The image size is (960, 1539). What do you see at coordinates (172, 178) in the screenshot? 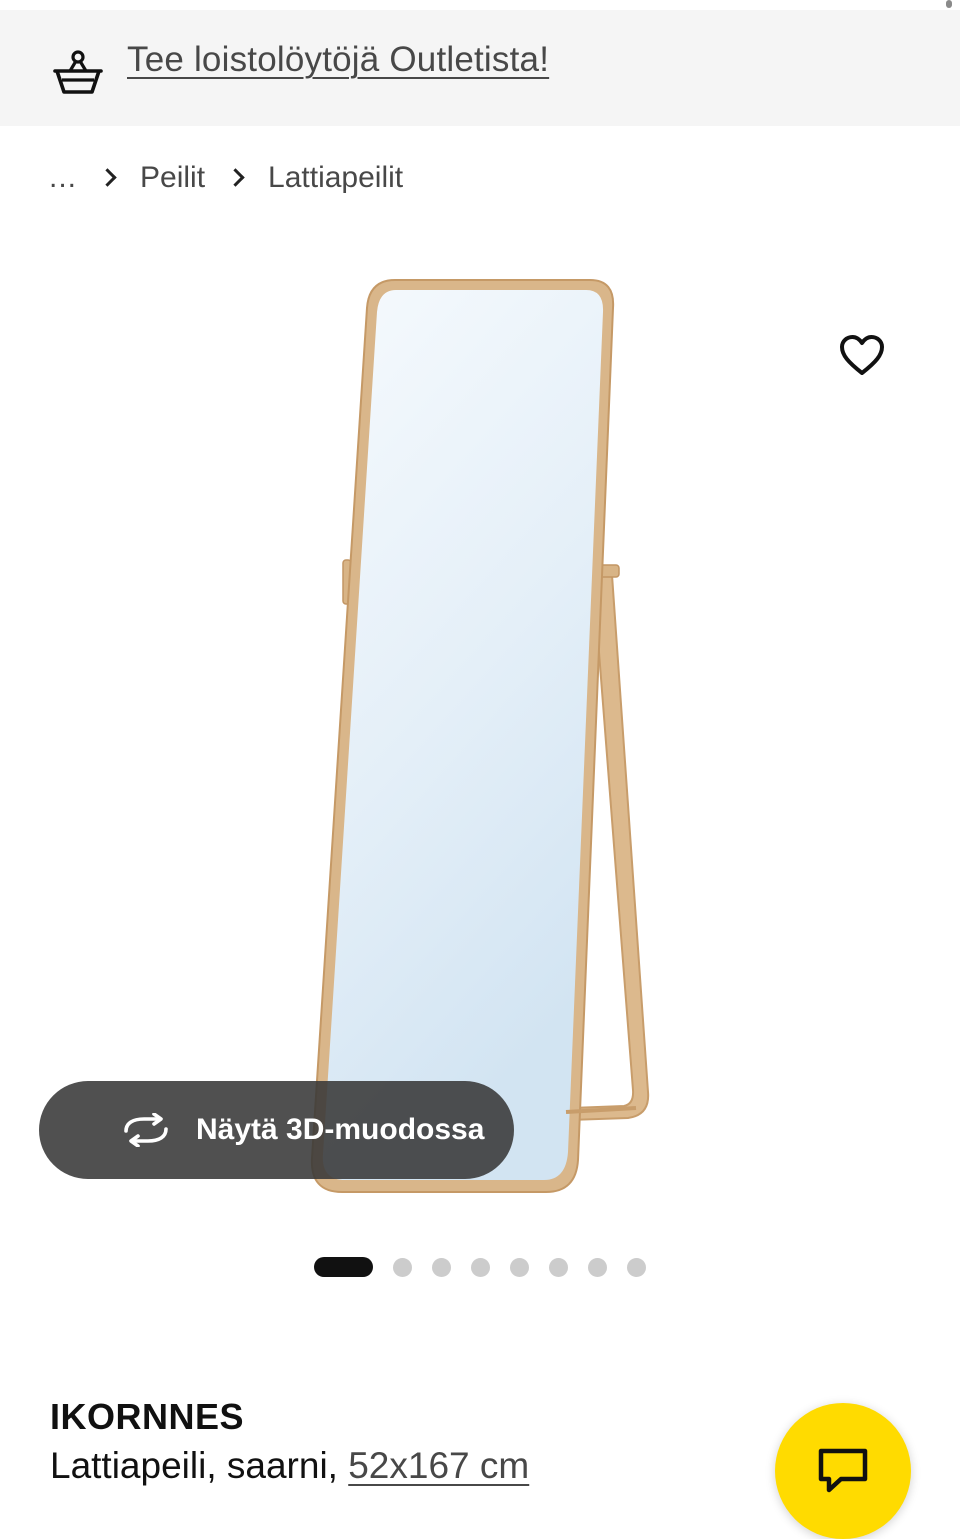
I see `breadcrumb-item-peilit: Peilit` at bounding box center [172, 178].